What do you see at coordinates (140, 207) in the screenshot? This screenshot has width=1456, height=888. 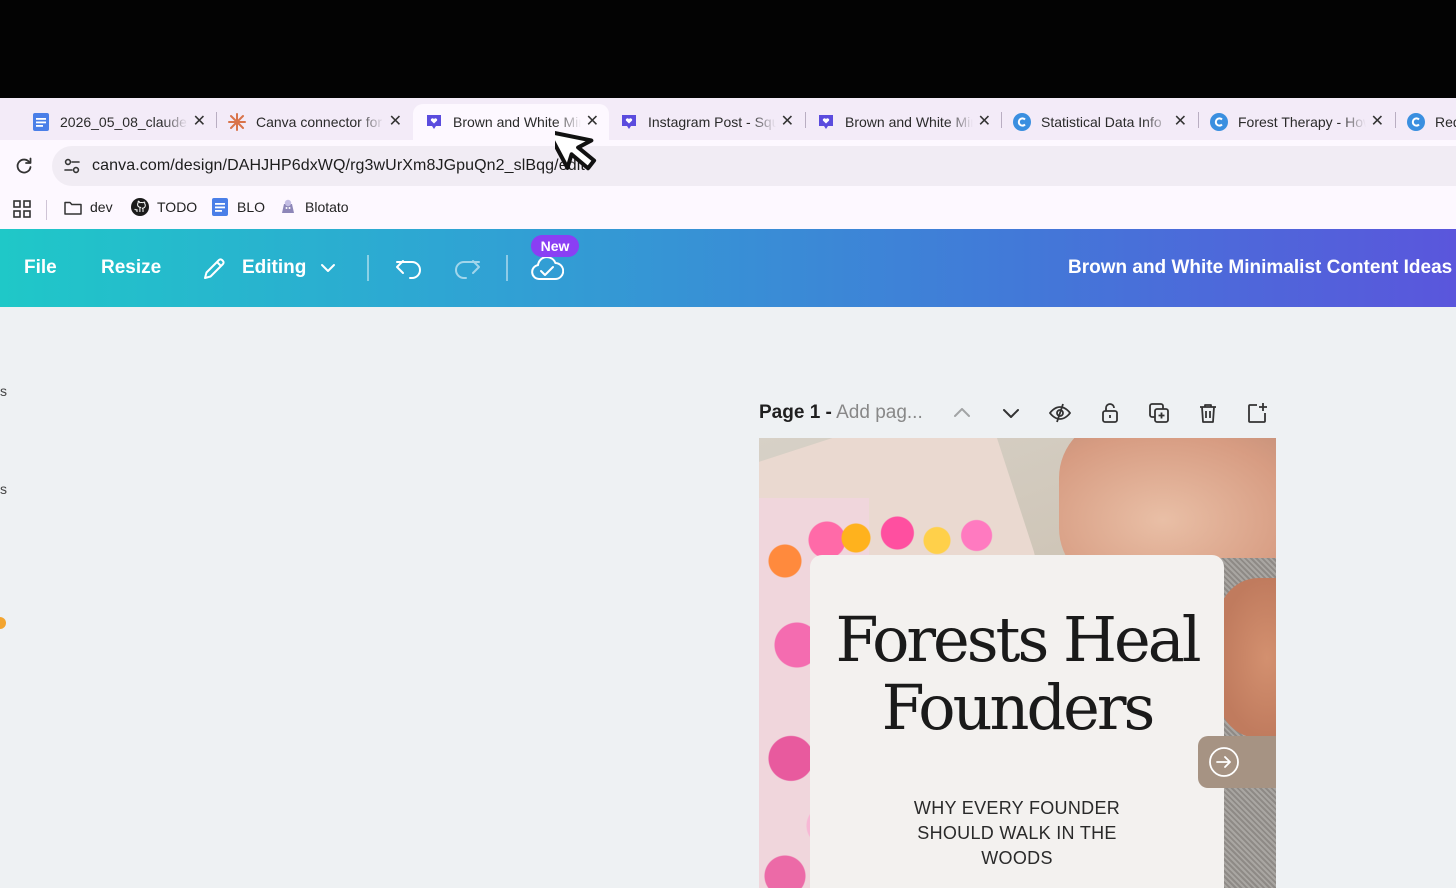 I see `github-icon` at bounding box center [140, 207].